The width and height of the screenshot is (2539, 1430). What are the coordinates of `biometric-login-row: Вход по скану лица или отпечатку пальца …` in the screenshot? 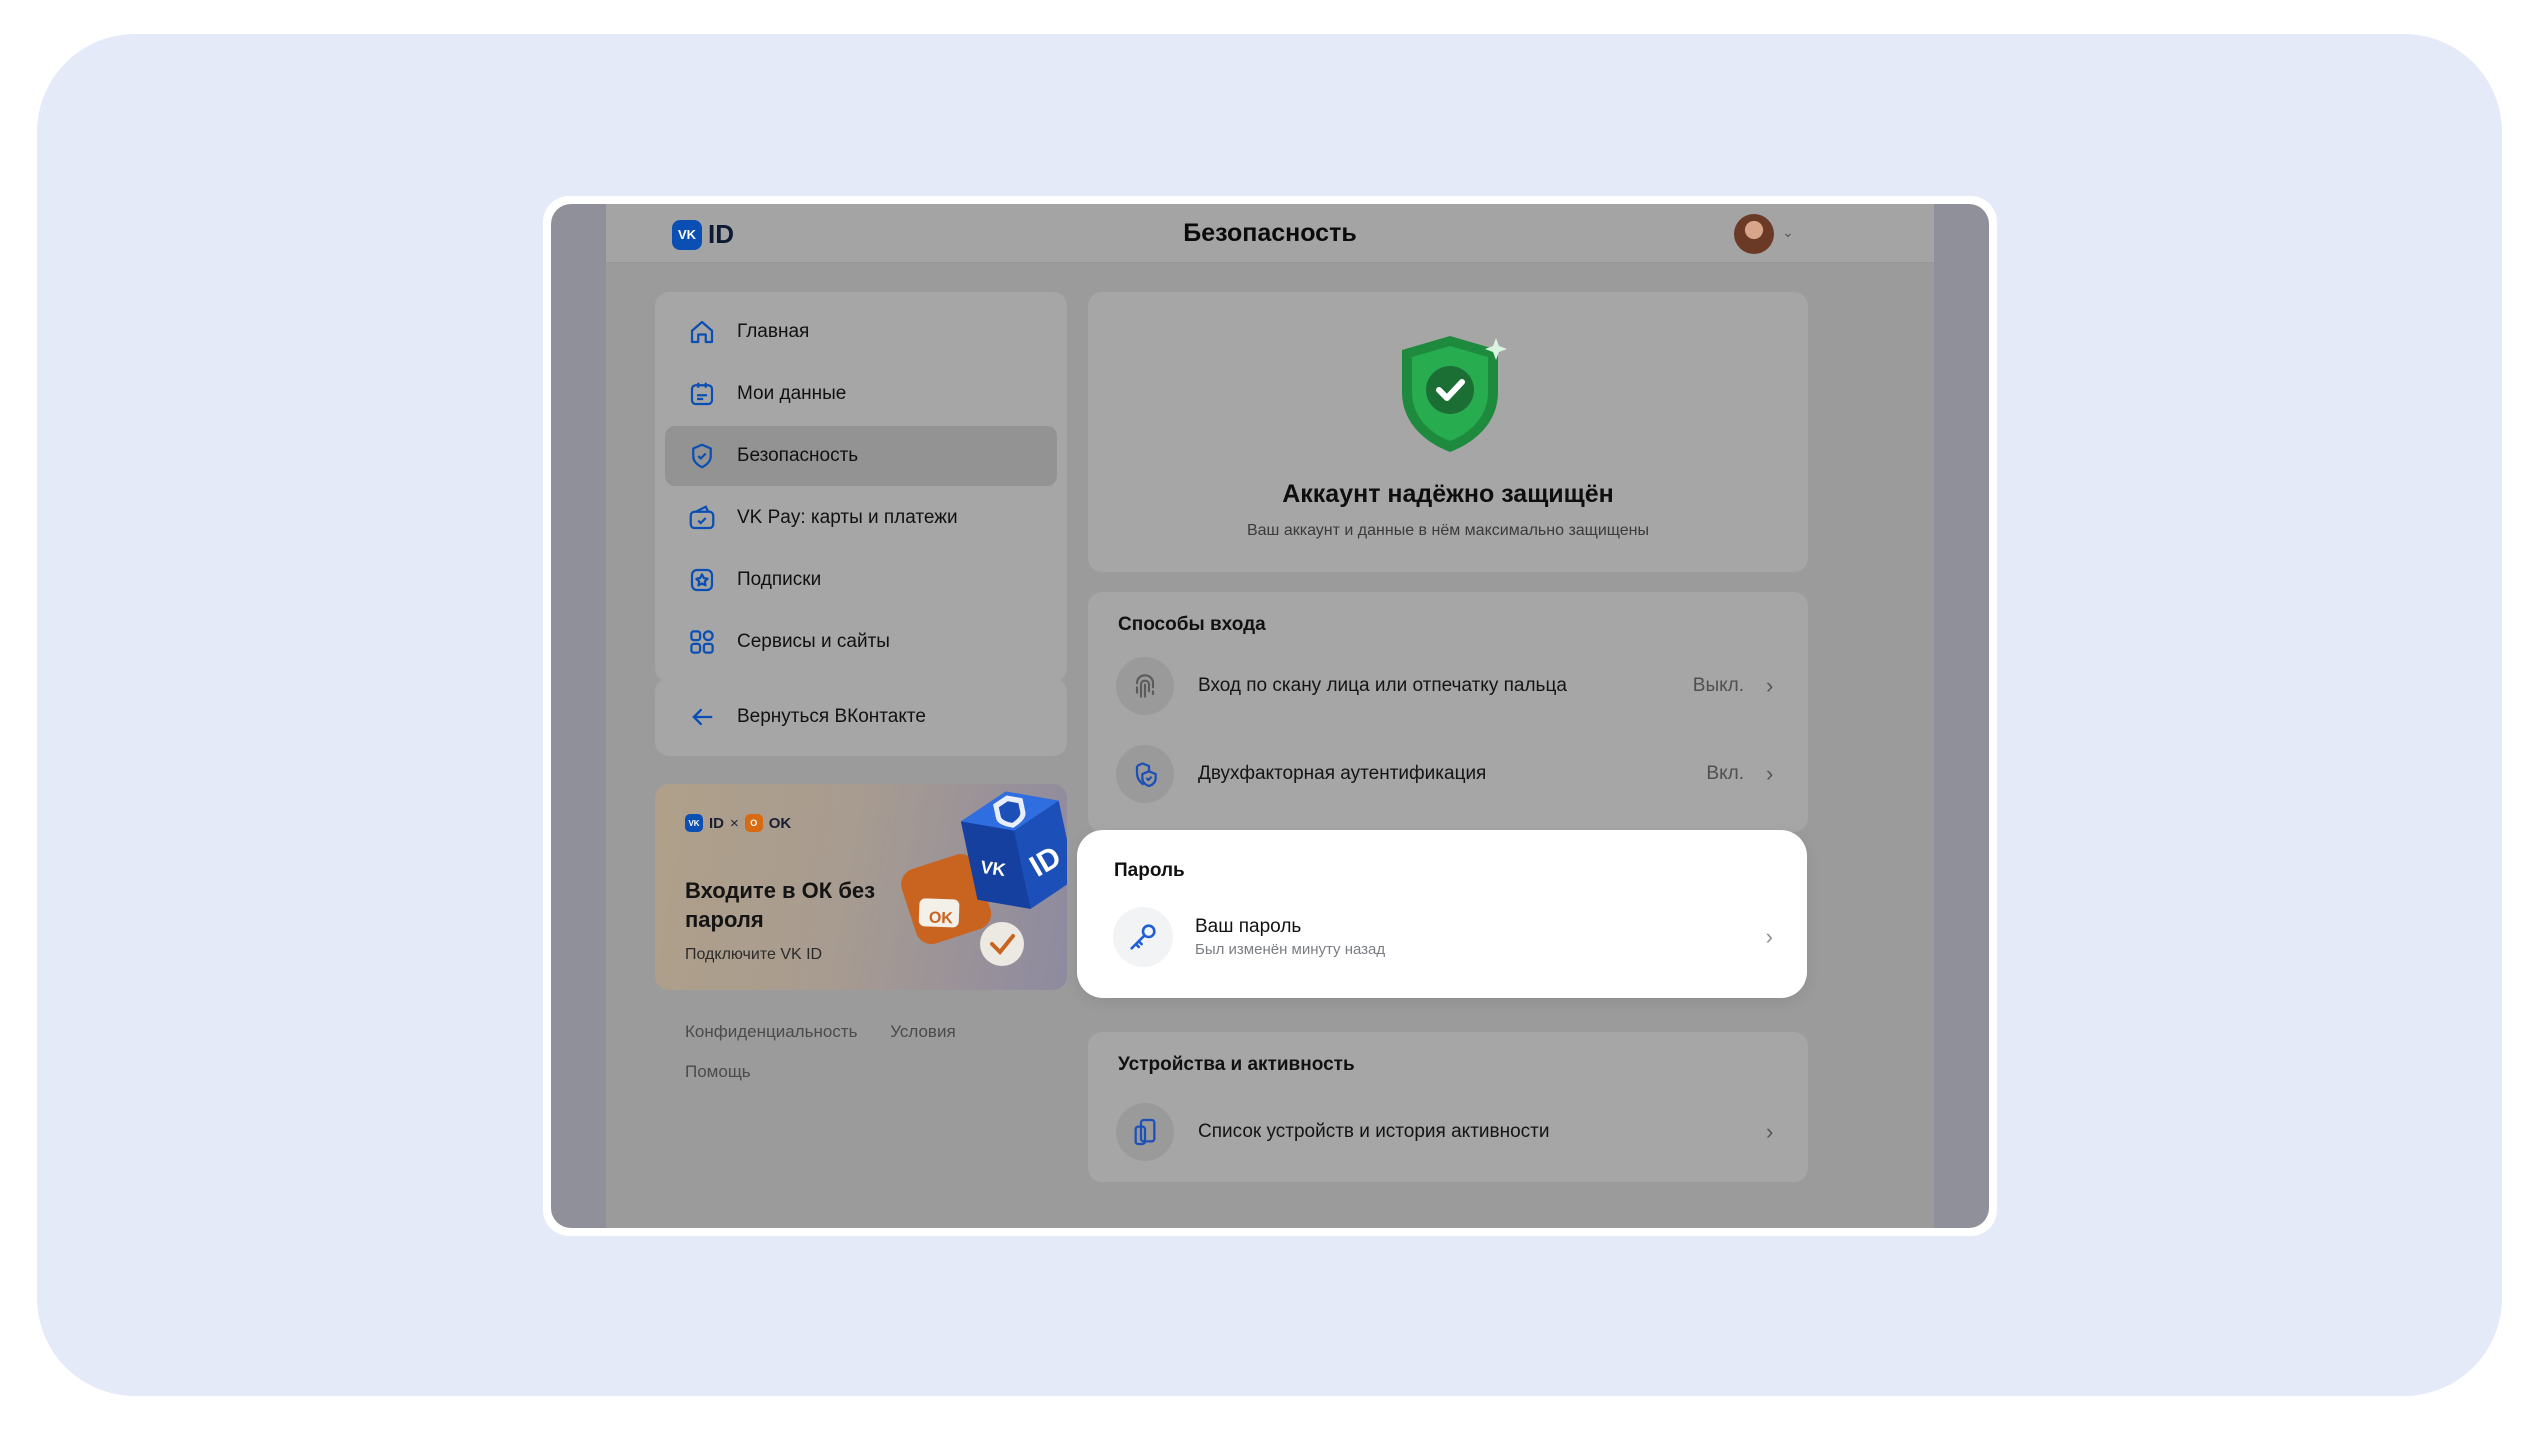 It's located at (1448, 686).